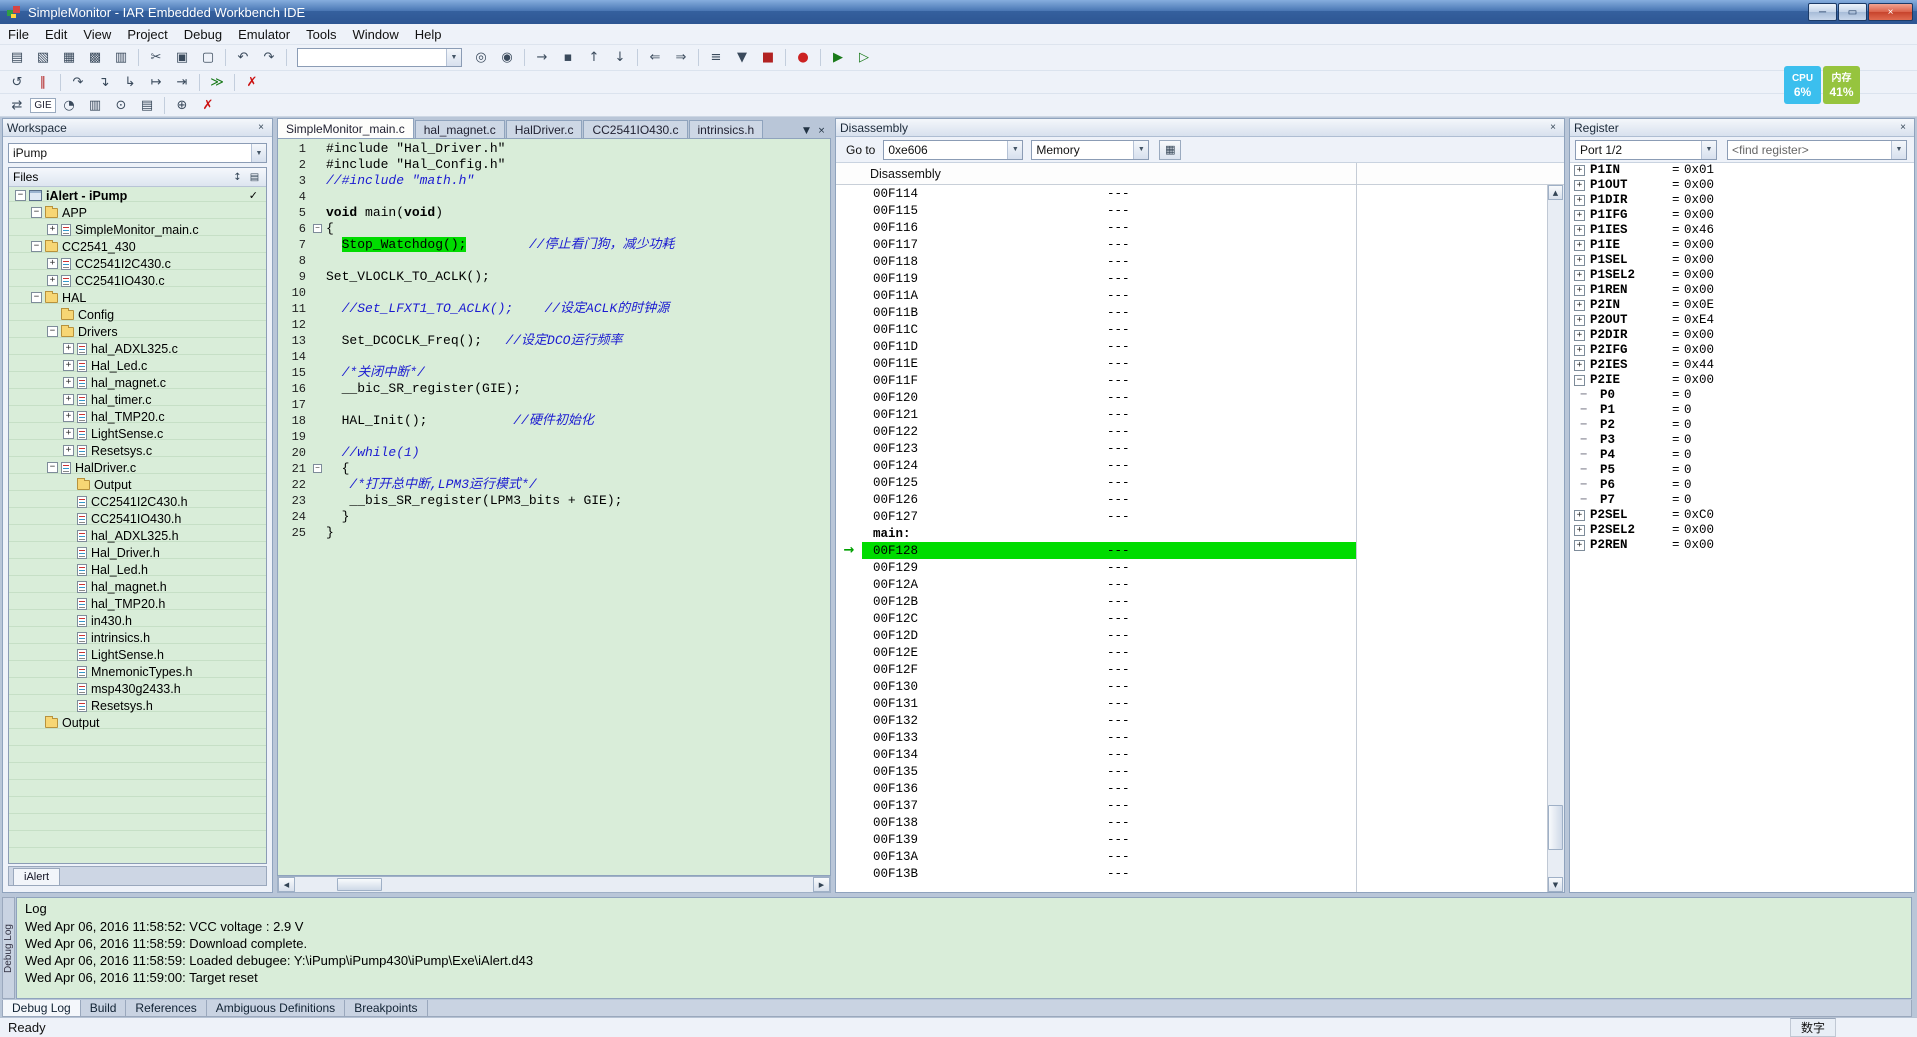  What do you see at coordinates (261, 127) in the screenshot?
I see `close-icon: ×` at bounding box center [261, 127].